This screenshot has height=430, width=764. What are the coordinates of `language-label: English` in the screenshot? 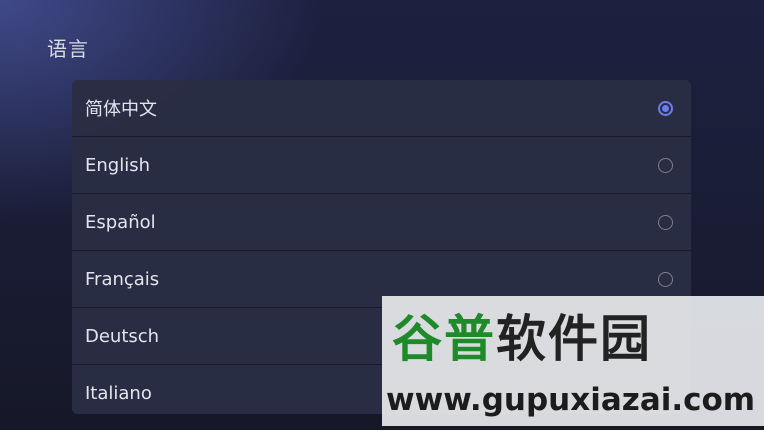 It's located at (117, 165).